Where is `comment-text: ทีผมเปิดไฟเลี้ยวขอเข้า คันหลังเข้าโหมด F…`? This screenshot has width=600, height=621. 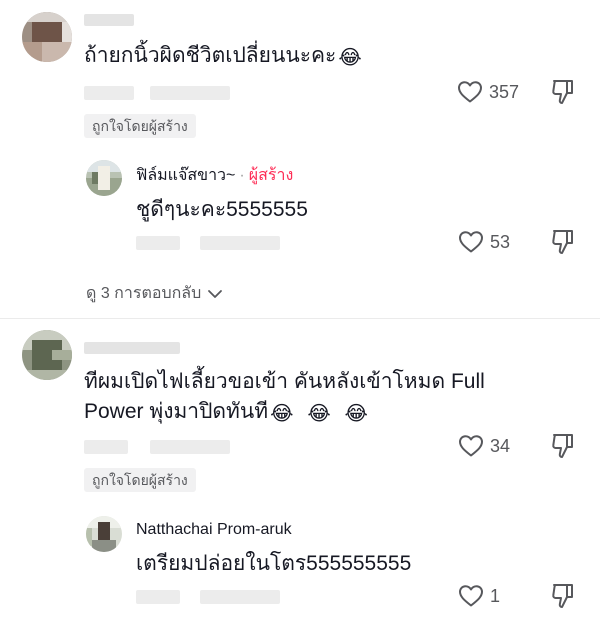 comment-text: ทีผมเปิดไฟเลี้ยวขอเข้า คันหลังเข้าโหมด F… is located at coordinates (324, 397).